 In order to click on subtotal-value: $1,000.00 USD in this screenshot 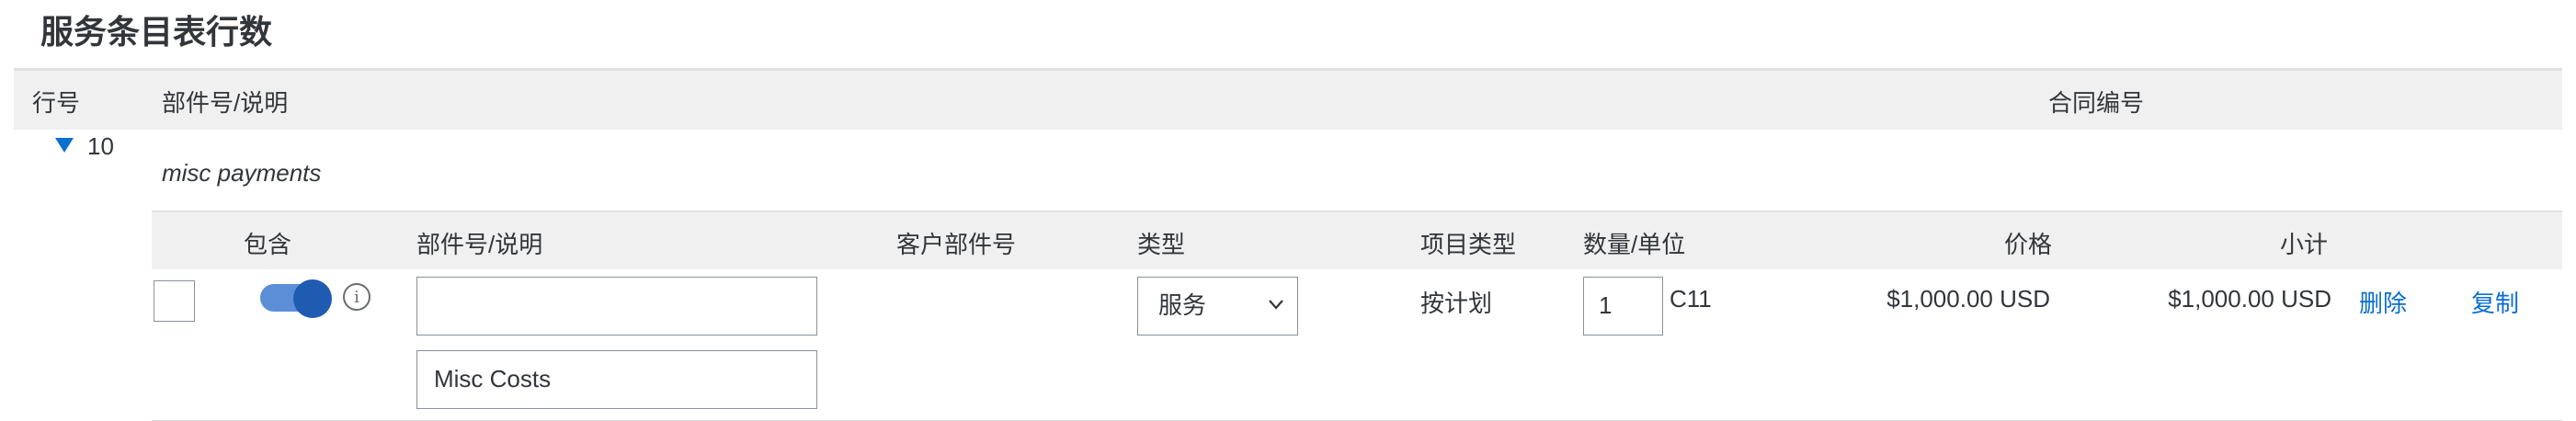, I will do `click(2249, 299)`.